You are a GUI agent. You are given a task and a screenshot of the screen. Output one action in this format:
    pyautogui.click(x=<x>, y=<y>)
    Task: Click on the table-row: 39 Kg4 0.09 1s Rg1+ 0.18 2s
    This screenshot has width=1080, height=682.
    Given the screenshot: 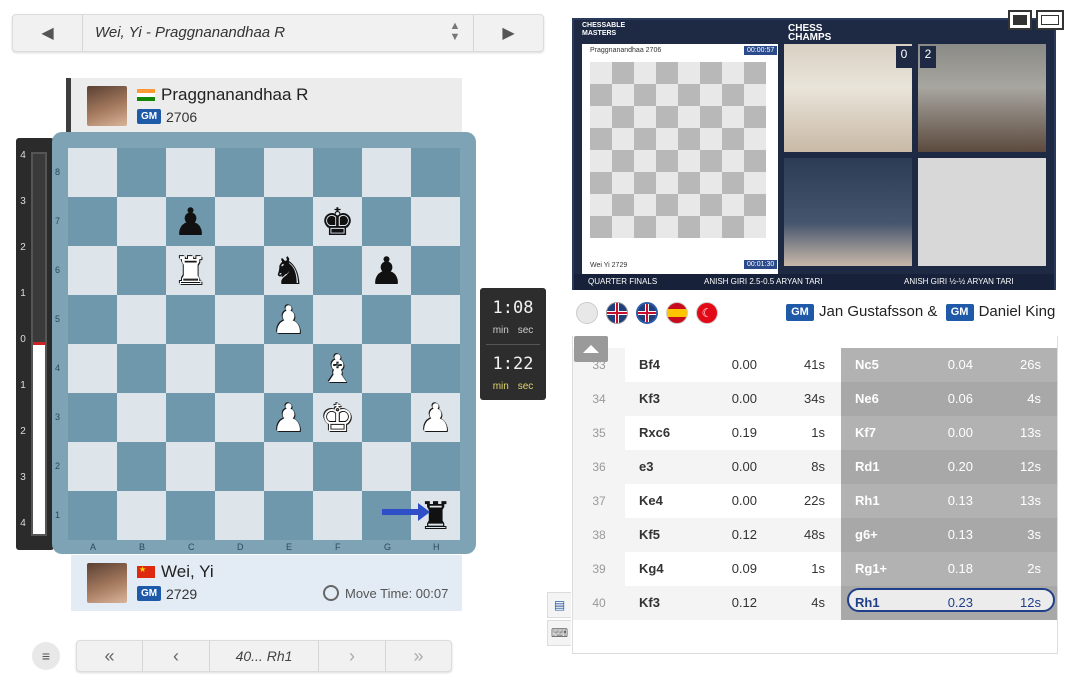 What is the action you would take?
    pyautogui.click(x=815, y=569)
    